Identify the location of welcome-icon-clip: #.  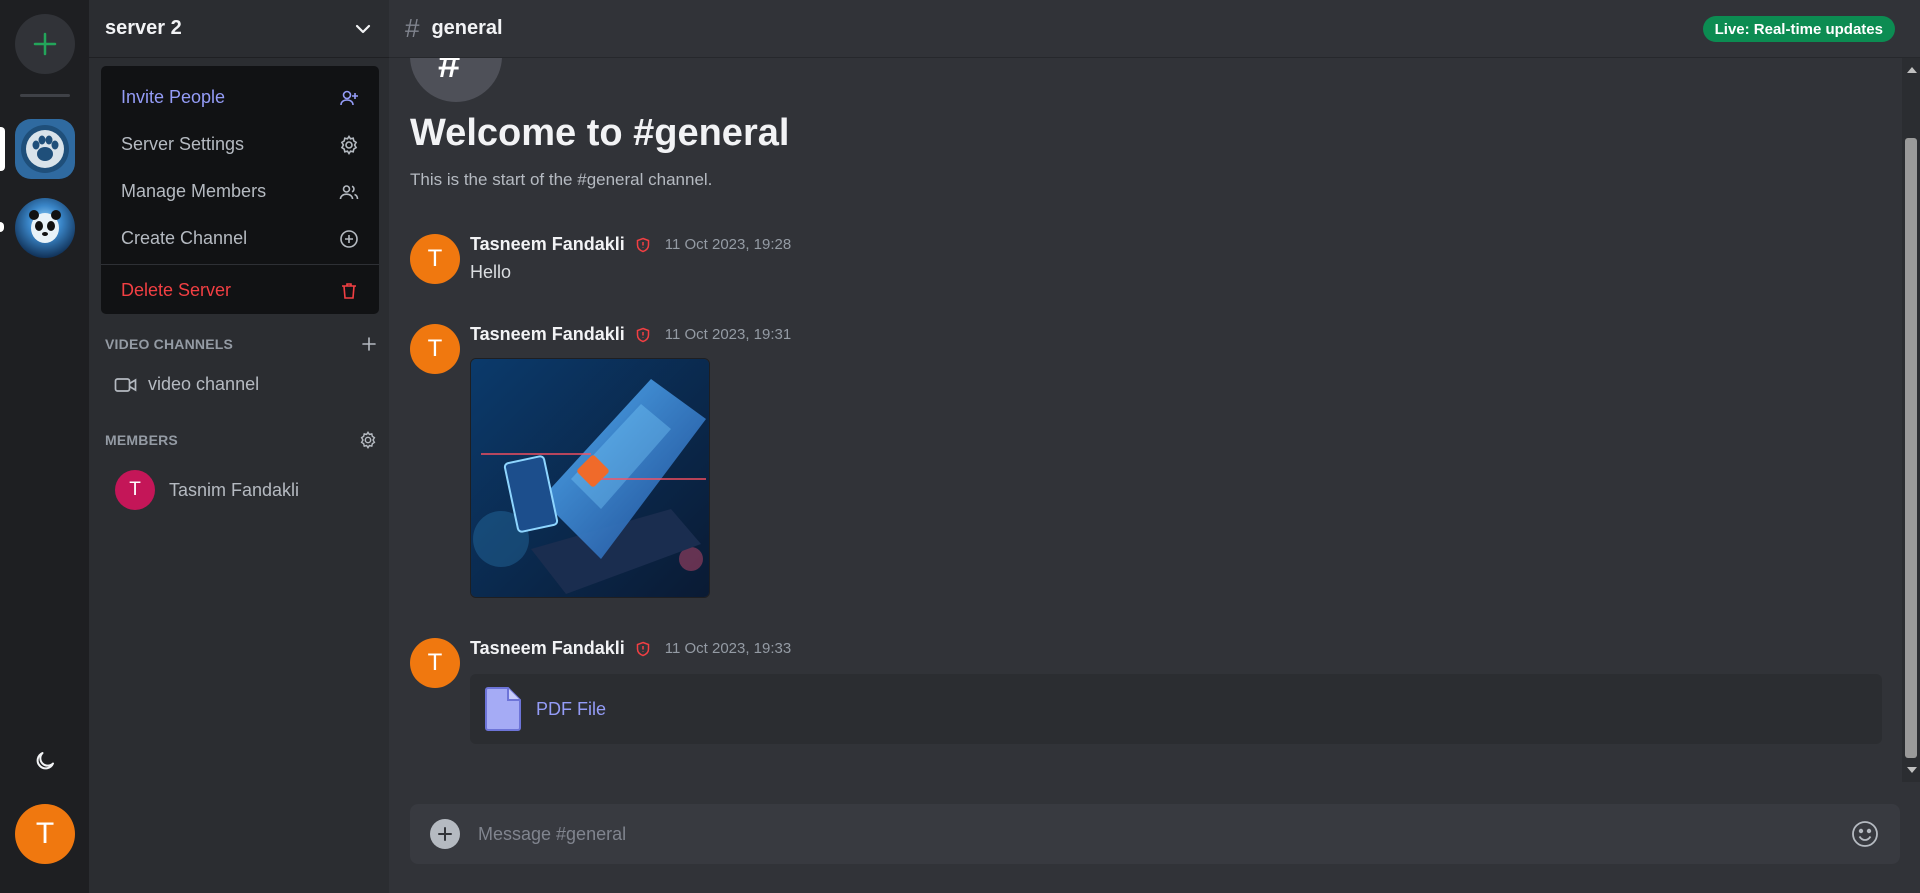
(1139, 83).